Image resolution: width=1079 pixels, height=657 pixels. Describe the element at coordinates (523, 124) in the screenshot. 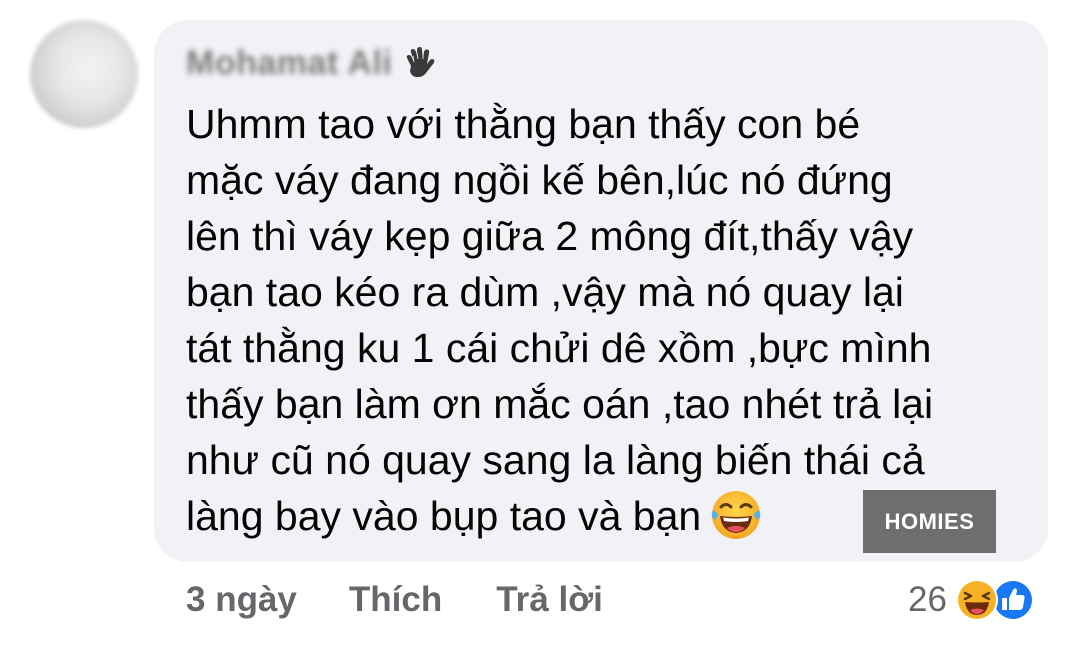

I see `comment-line: Uhmm tao với thằng bạn thấy con bé` at that location.